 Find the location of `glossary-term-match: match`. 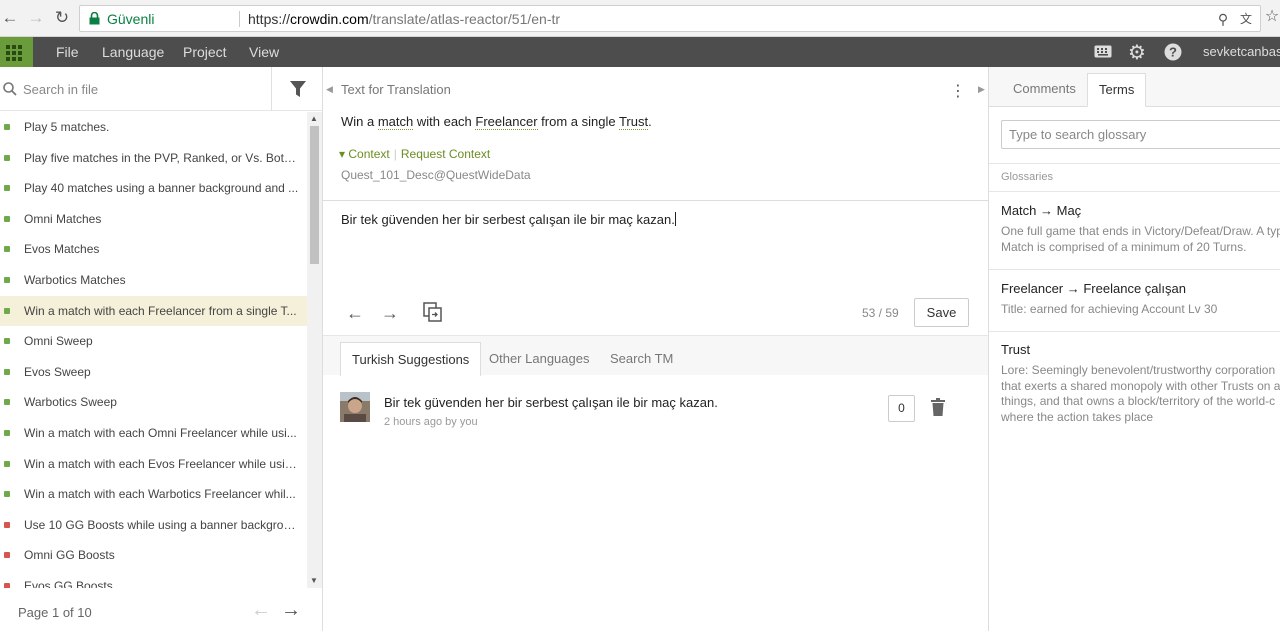

glossary-term-match: match is located at coordinates (395, 122).